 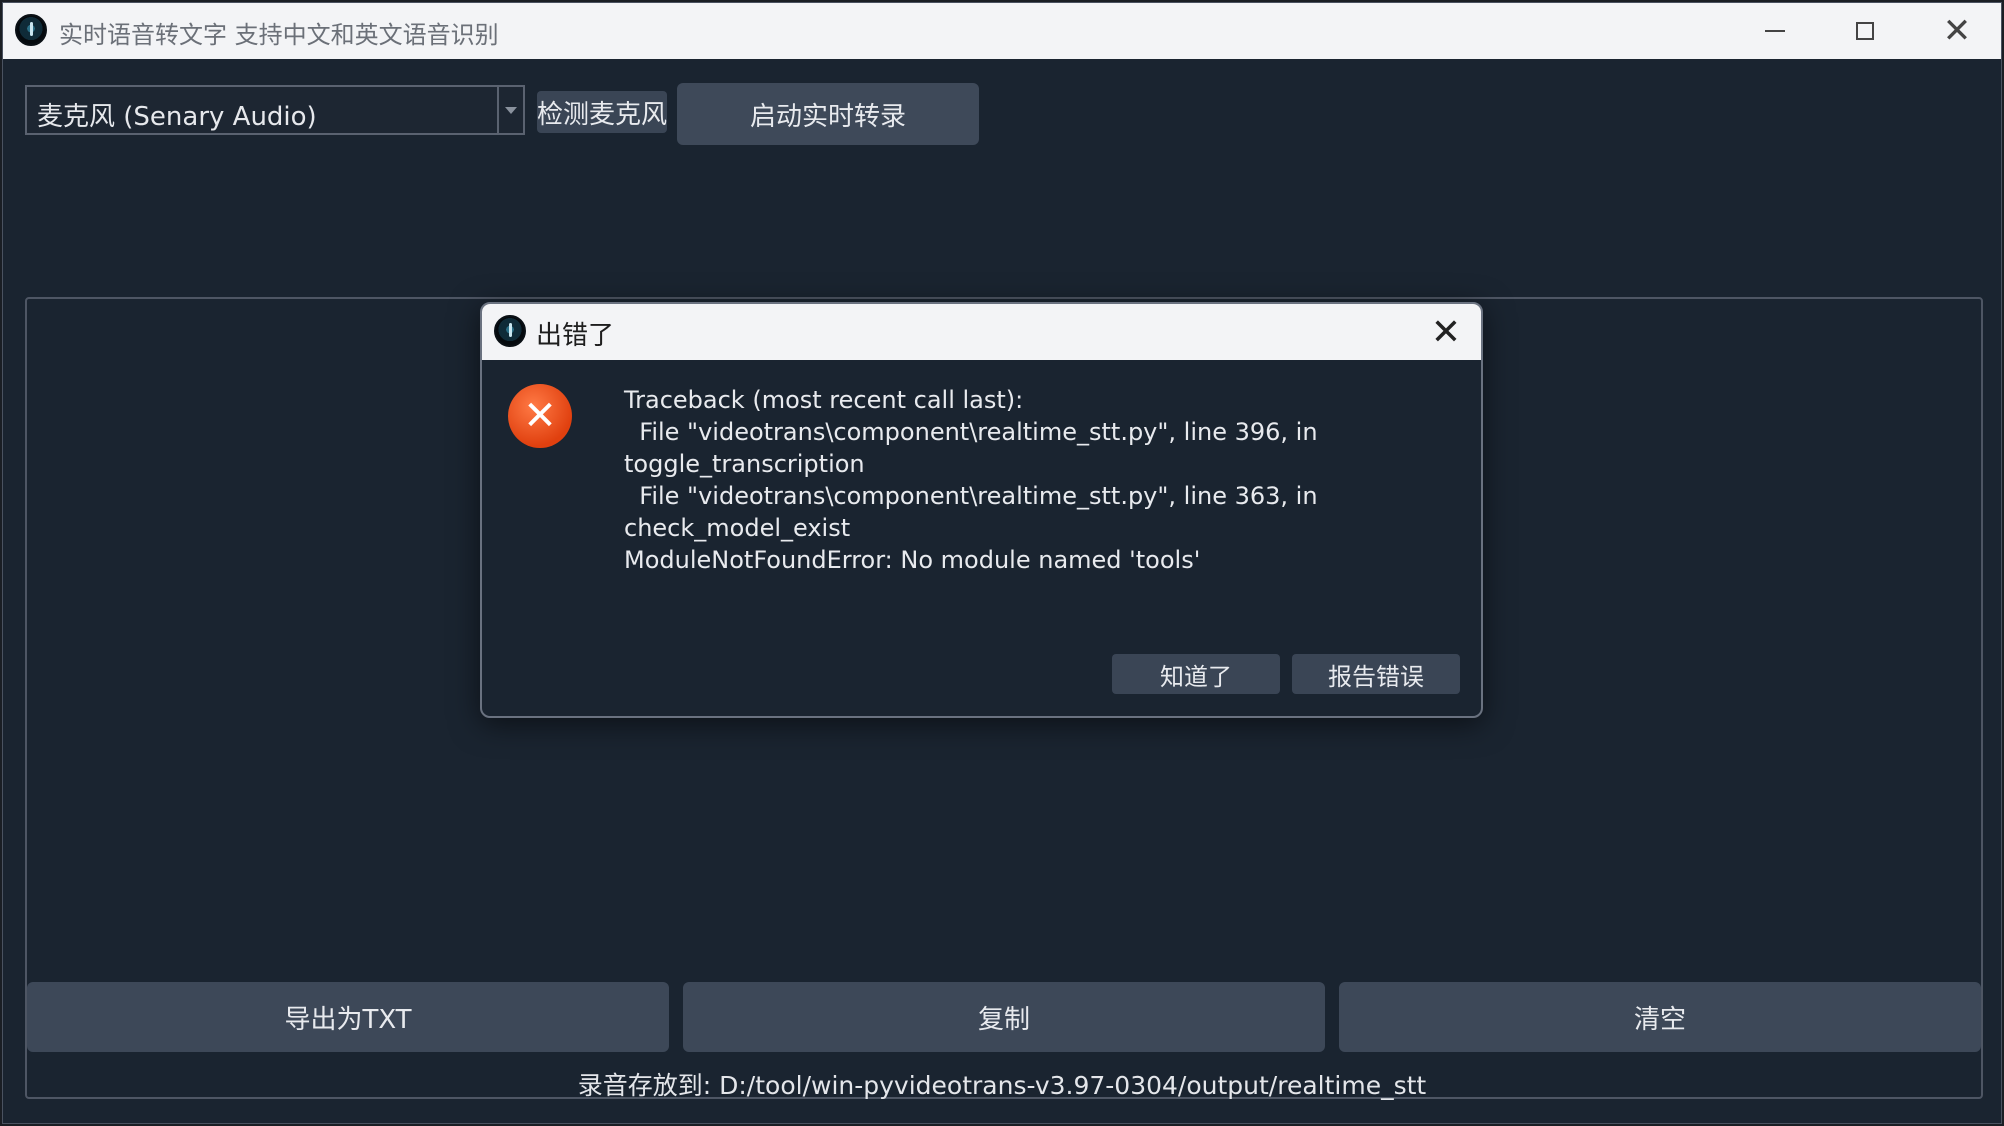 I want to click on copy-button: 复制, so click(x=1004, y=1017).